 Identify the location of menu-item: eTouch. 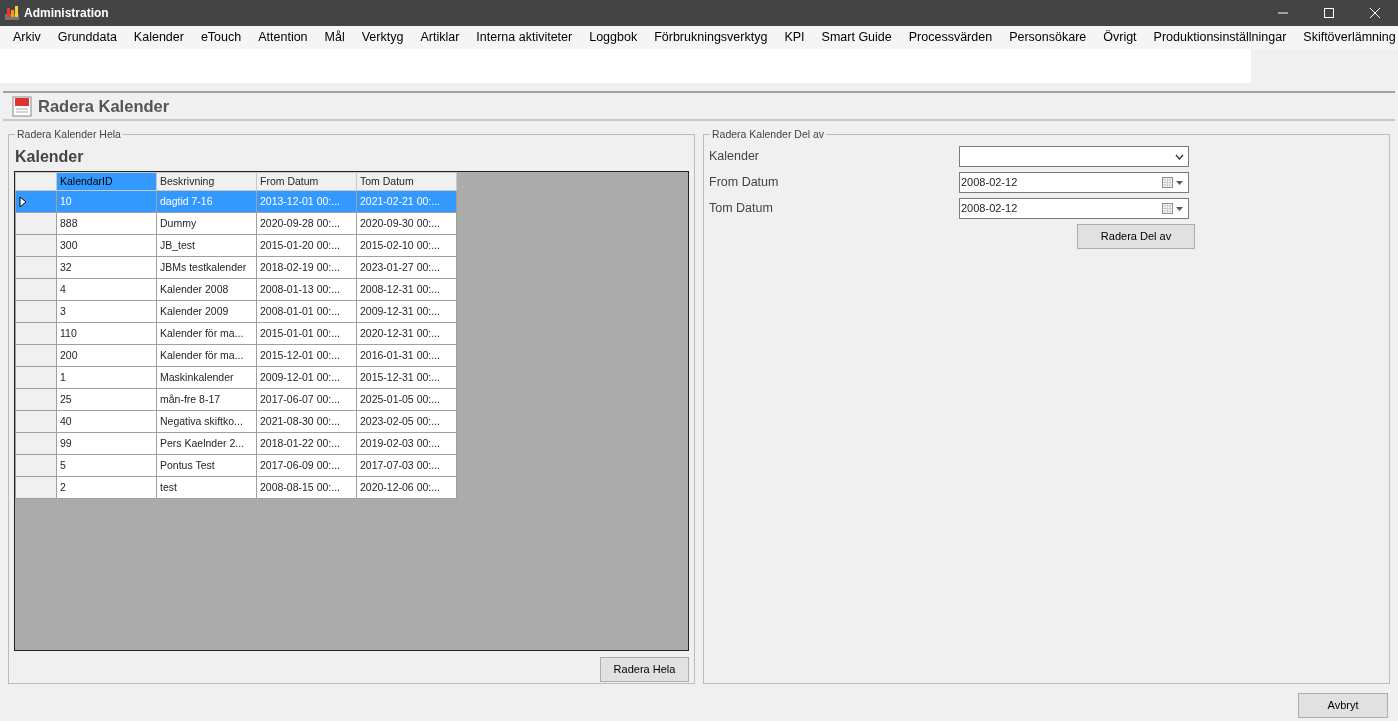
(220, 37).